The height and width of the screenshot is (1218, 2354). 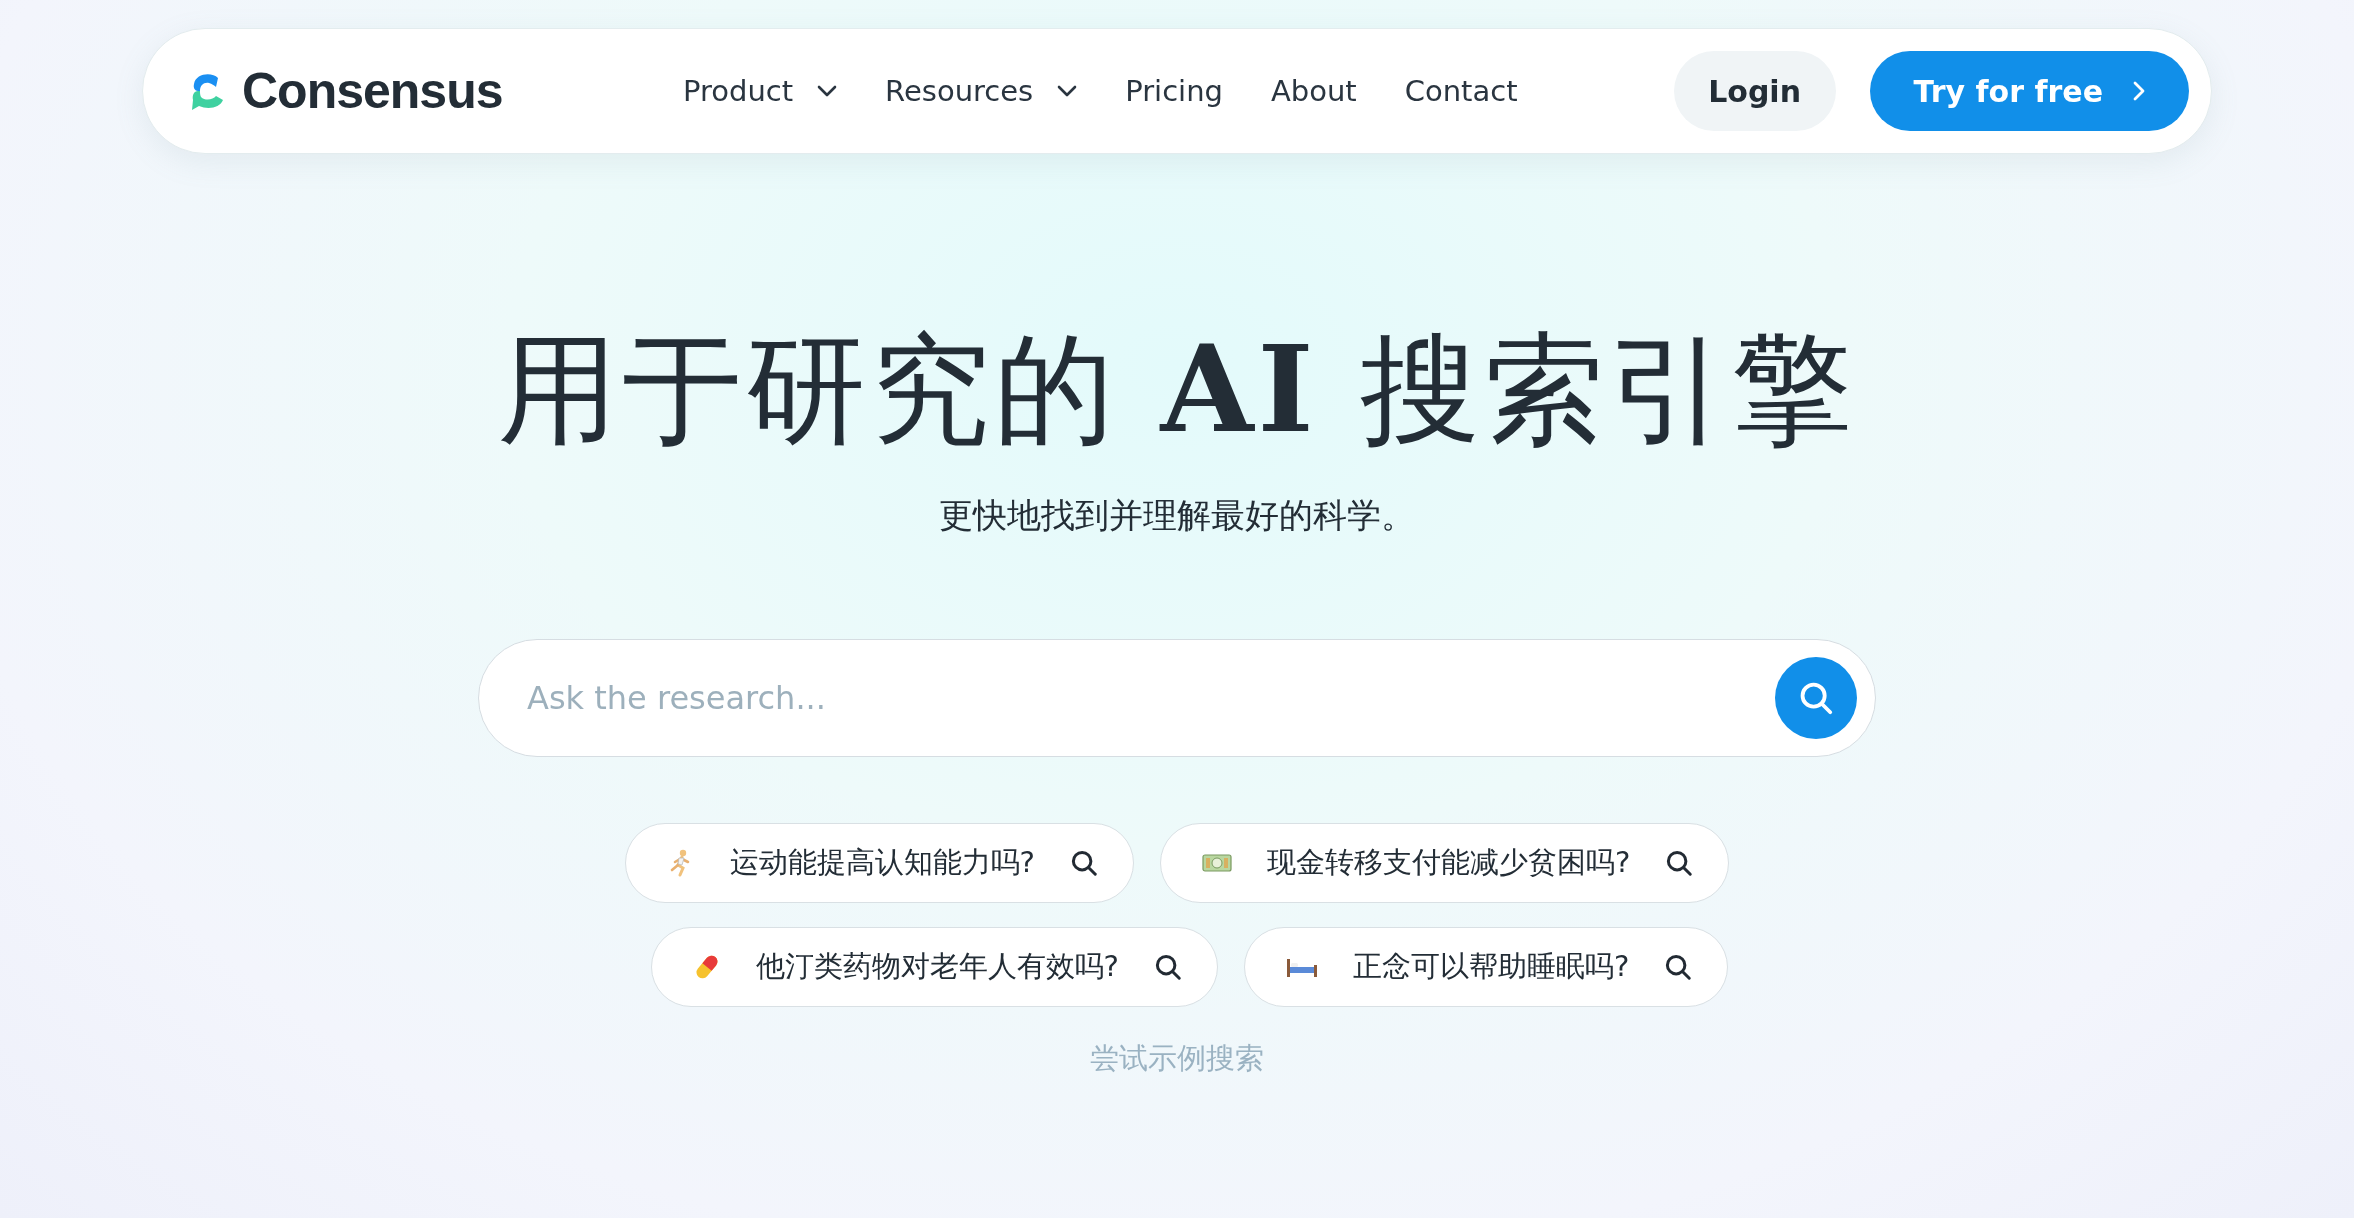 I want to click on nav-link: Product, so click(x=760, y=91).